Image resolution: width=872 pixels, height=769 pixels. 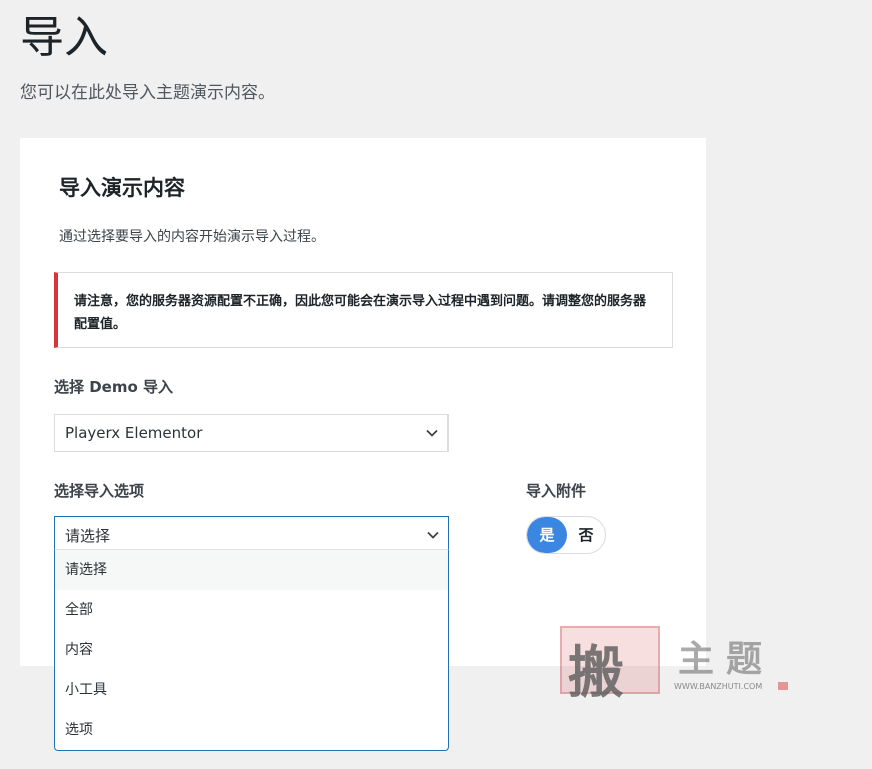 I want to click on import-attachments-toggle: 是 否, so click(x=566, y=535).